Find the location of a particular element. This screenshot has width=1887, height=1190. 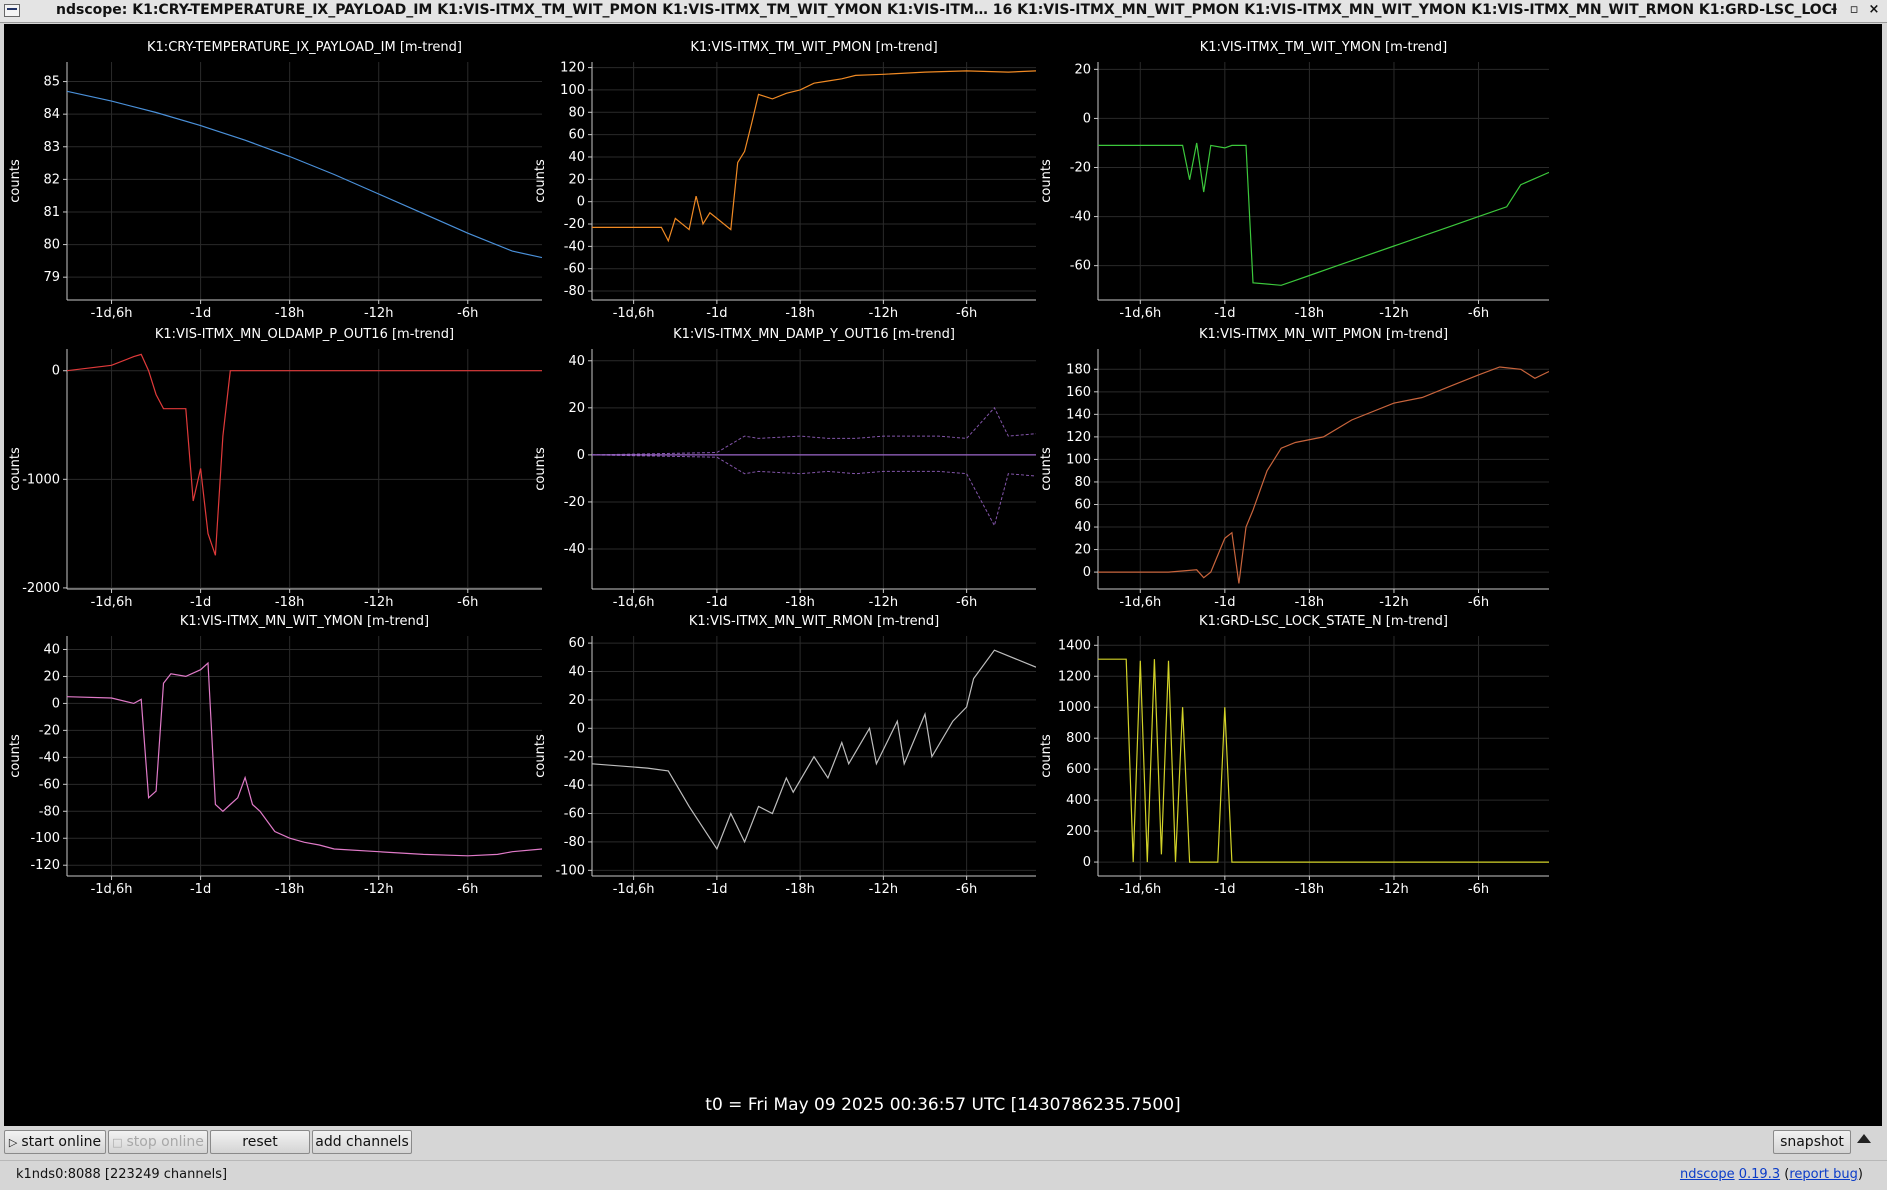

y-tick-label: 600 is located at coordinates (1078, 769).